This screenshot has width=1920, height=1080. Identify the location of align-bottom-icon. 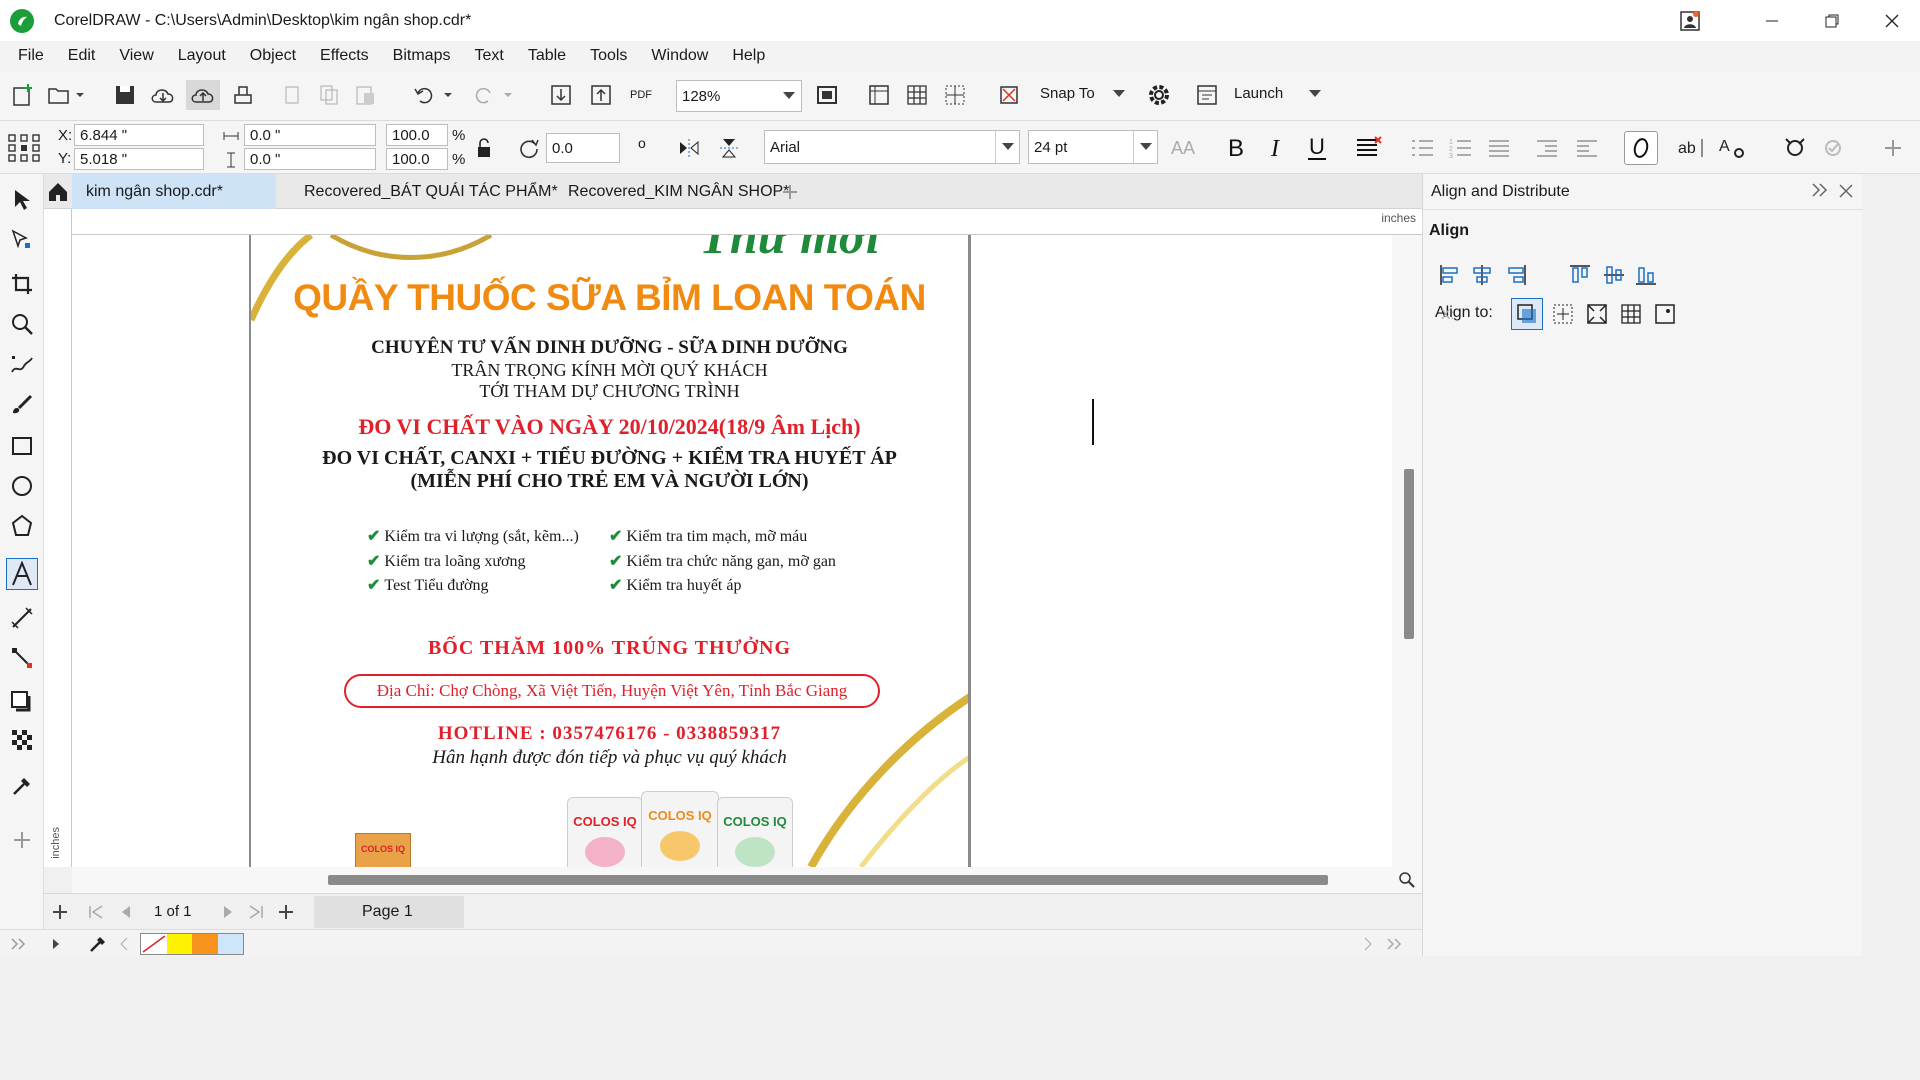
(1646, 275).